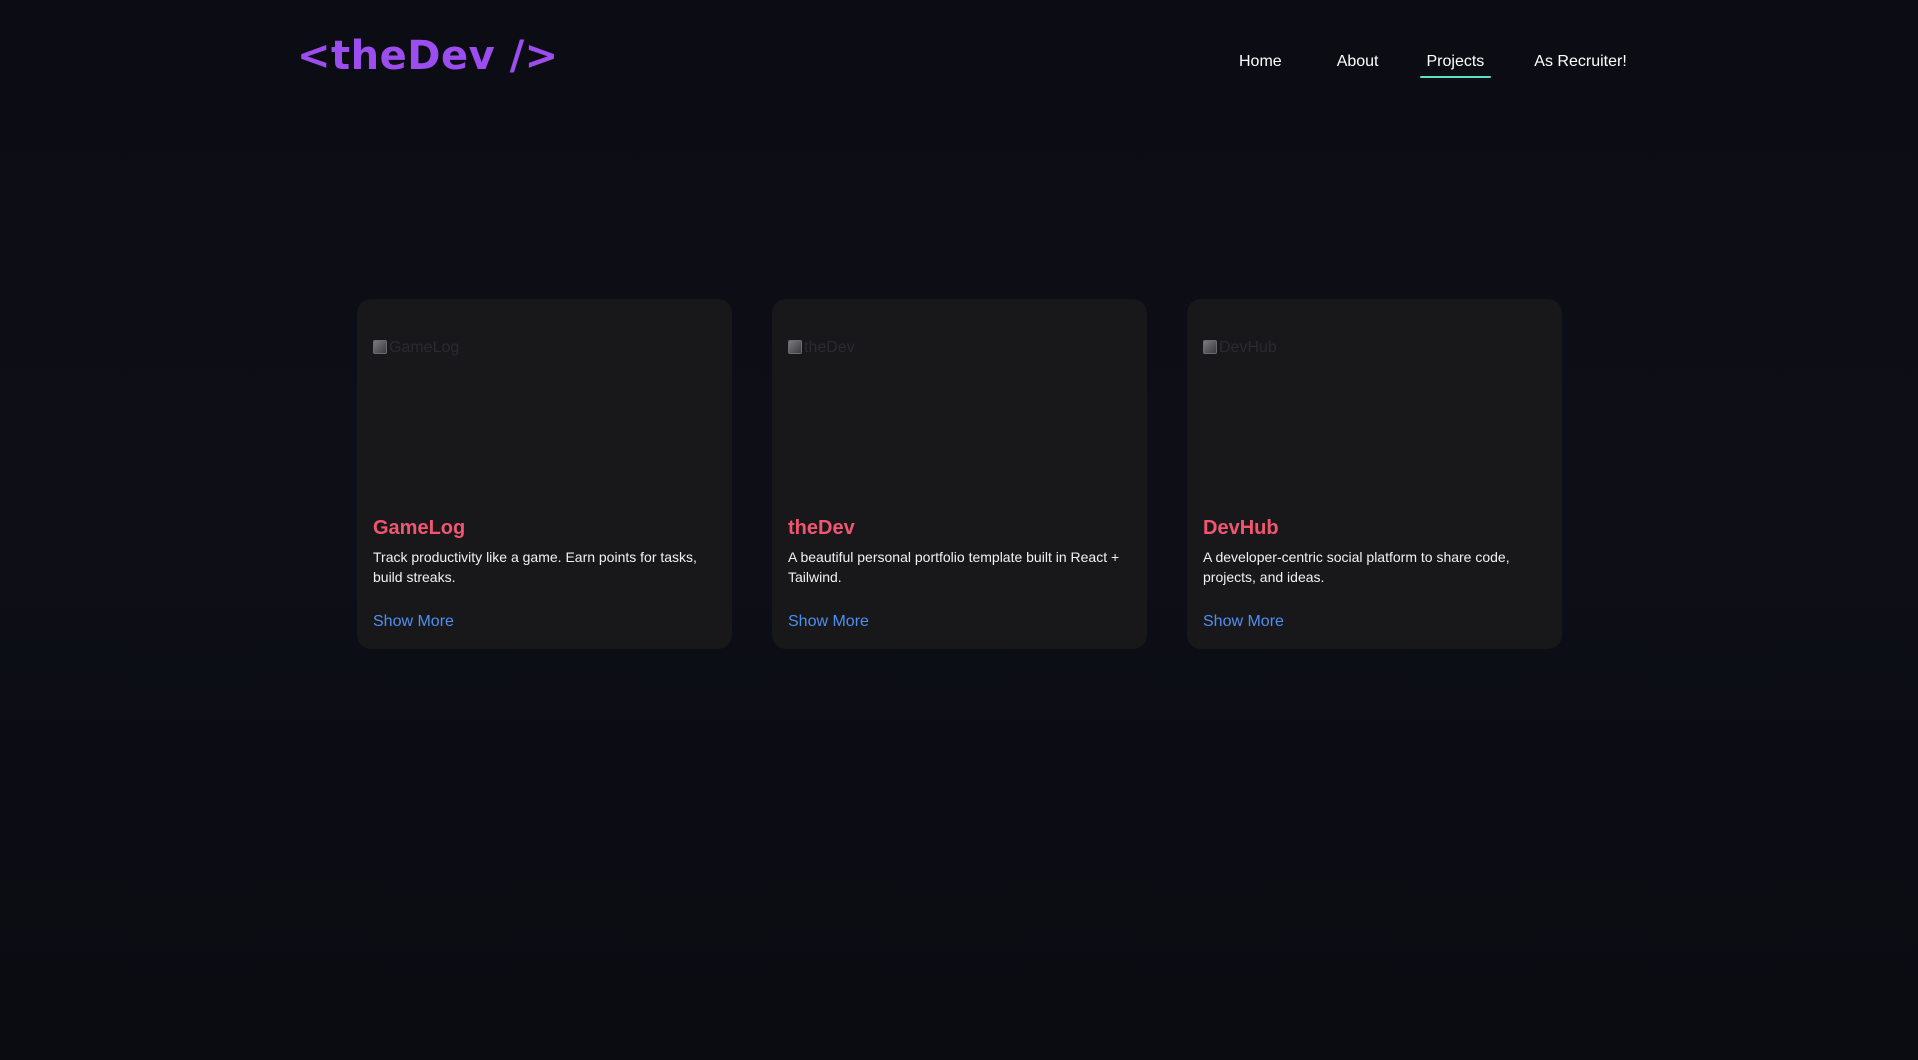  Describe the element at coordinates (544, 425) in the screenshot. I see `project-image: GameLog` at that location.